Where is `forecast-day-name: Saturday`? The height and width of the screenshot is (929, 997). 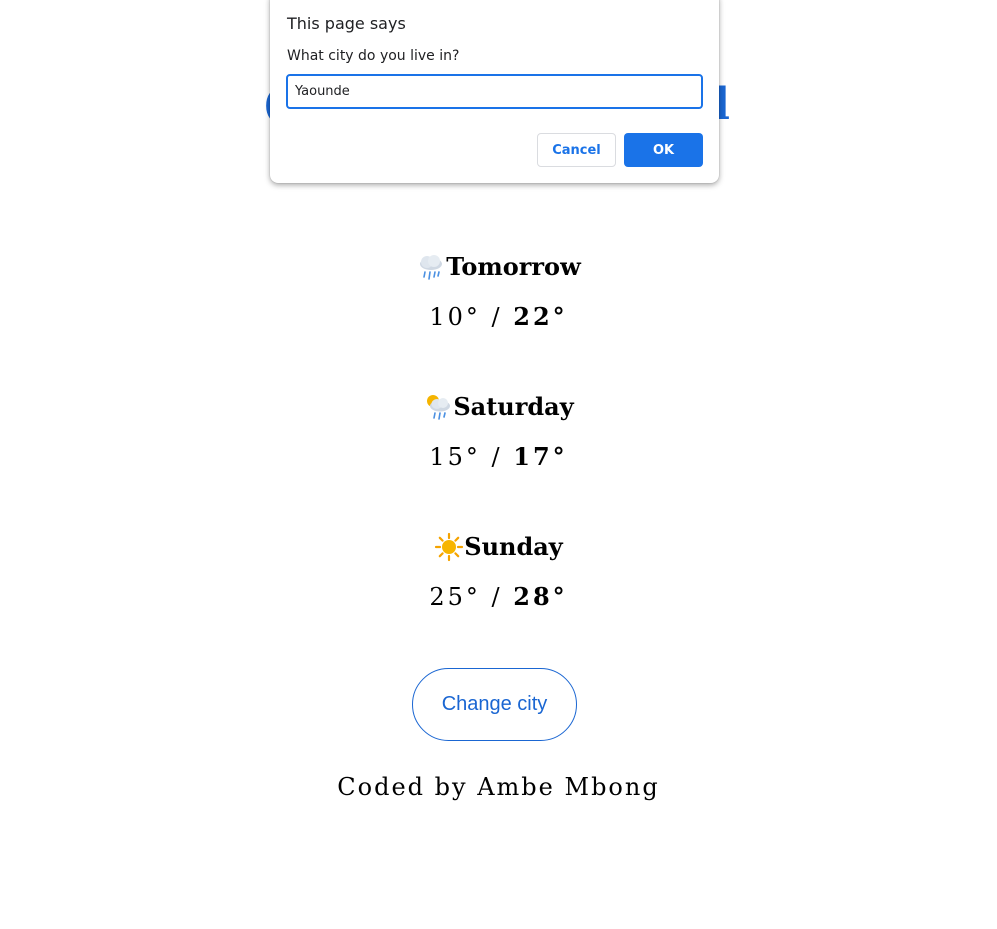
forecast-day-name: Saturday is located at coordinates (513, 406).